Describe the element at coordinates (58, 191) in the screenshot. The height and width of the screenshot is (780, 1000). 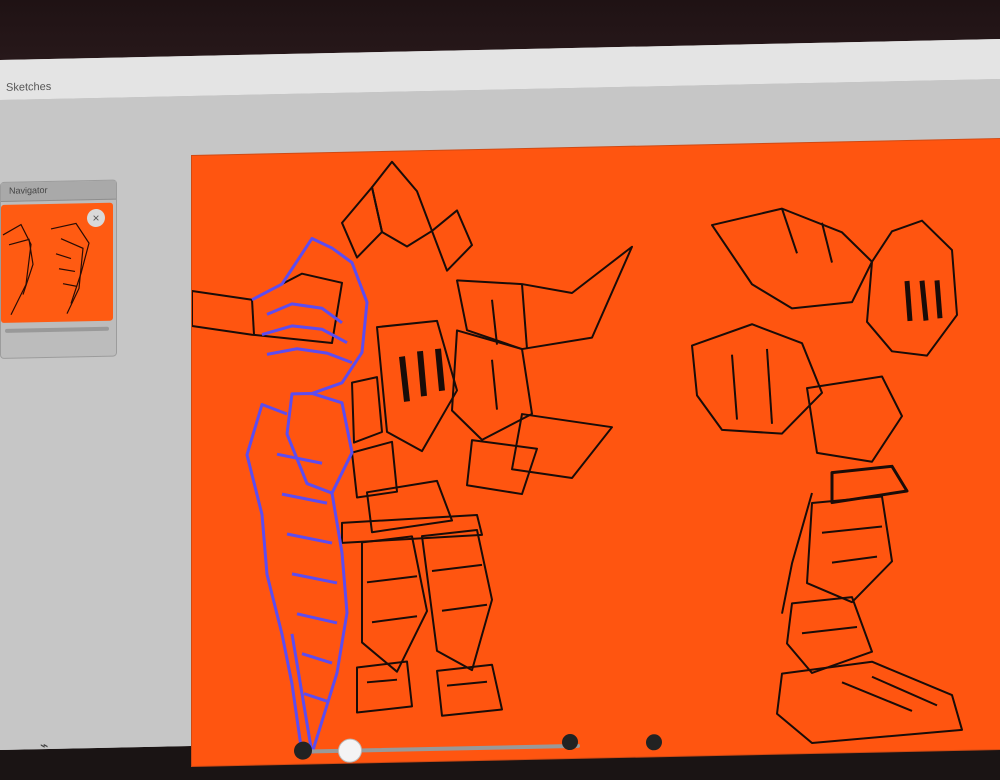
I see `navigator-header: Navigator` at that location.